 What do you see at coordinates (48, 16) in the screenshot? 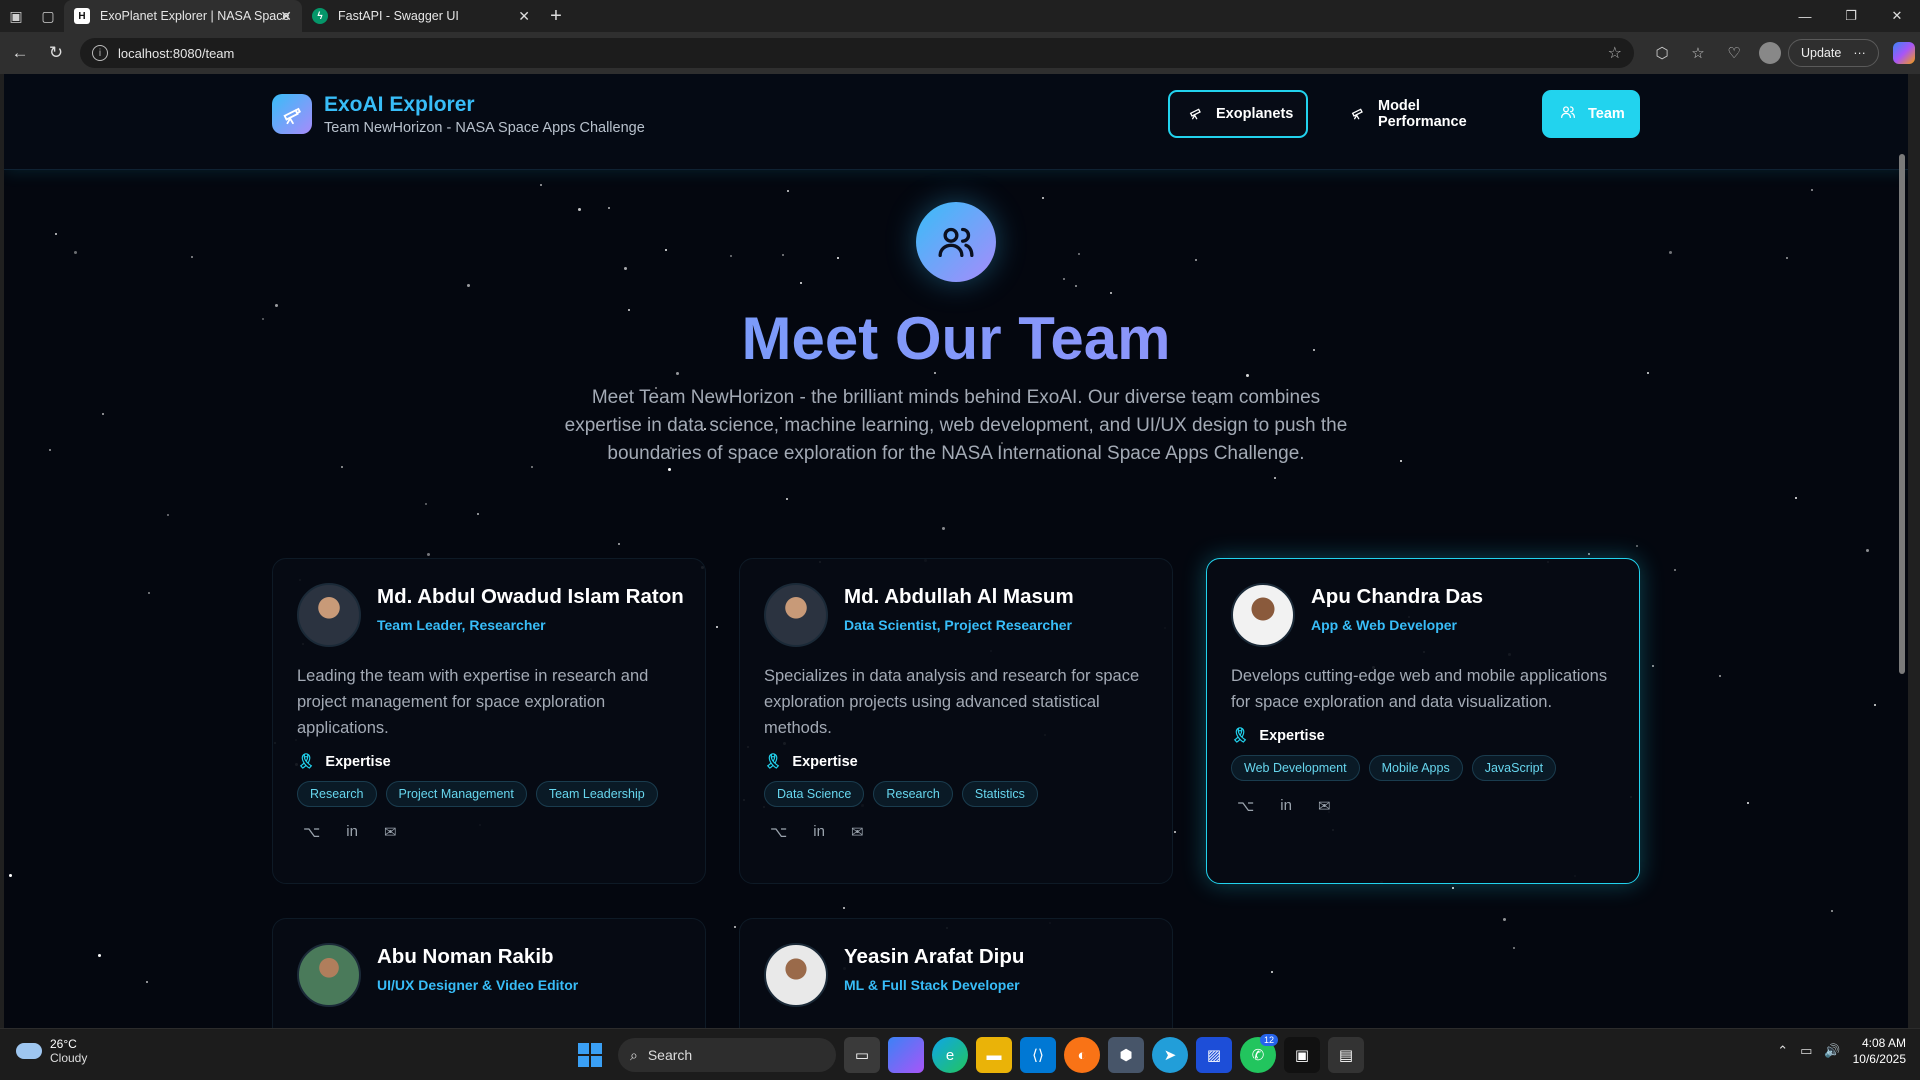
I see `tab-actions-icon: ▢` at bounding box center [48, 16].